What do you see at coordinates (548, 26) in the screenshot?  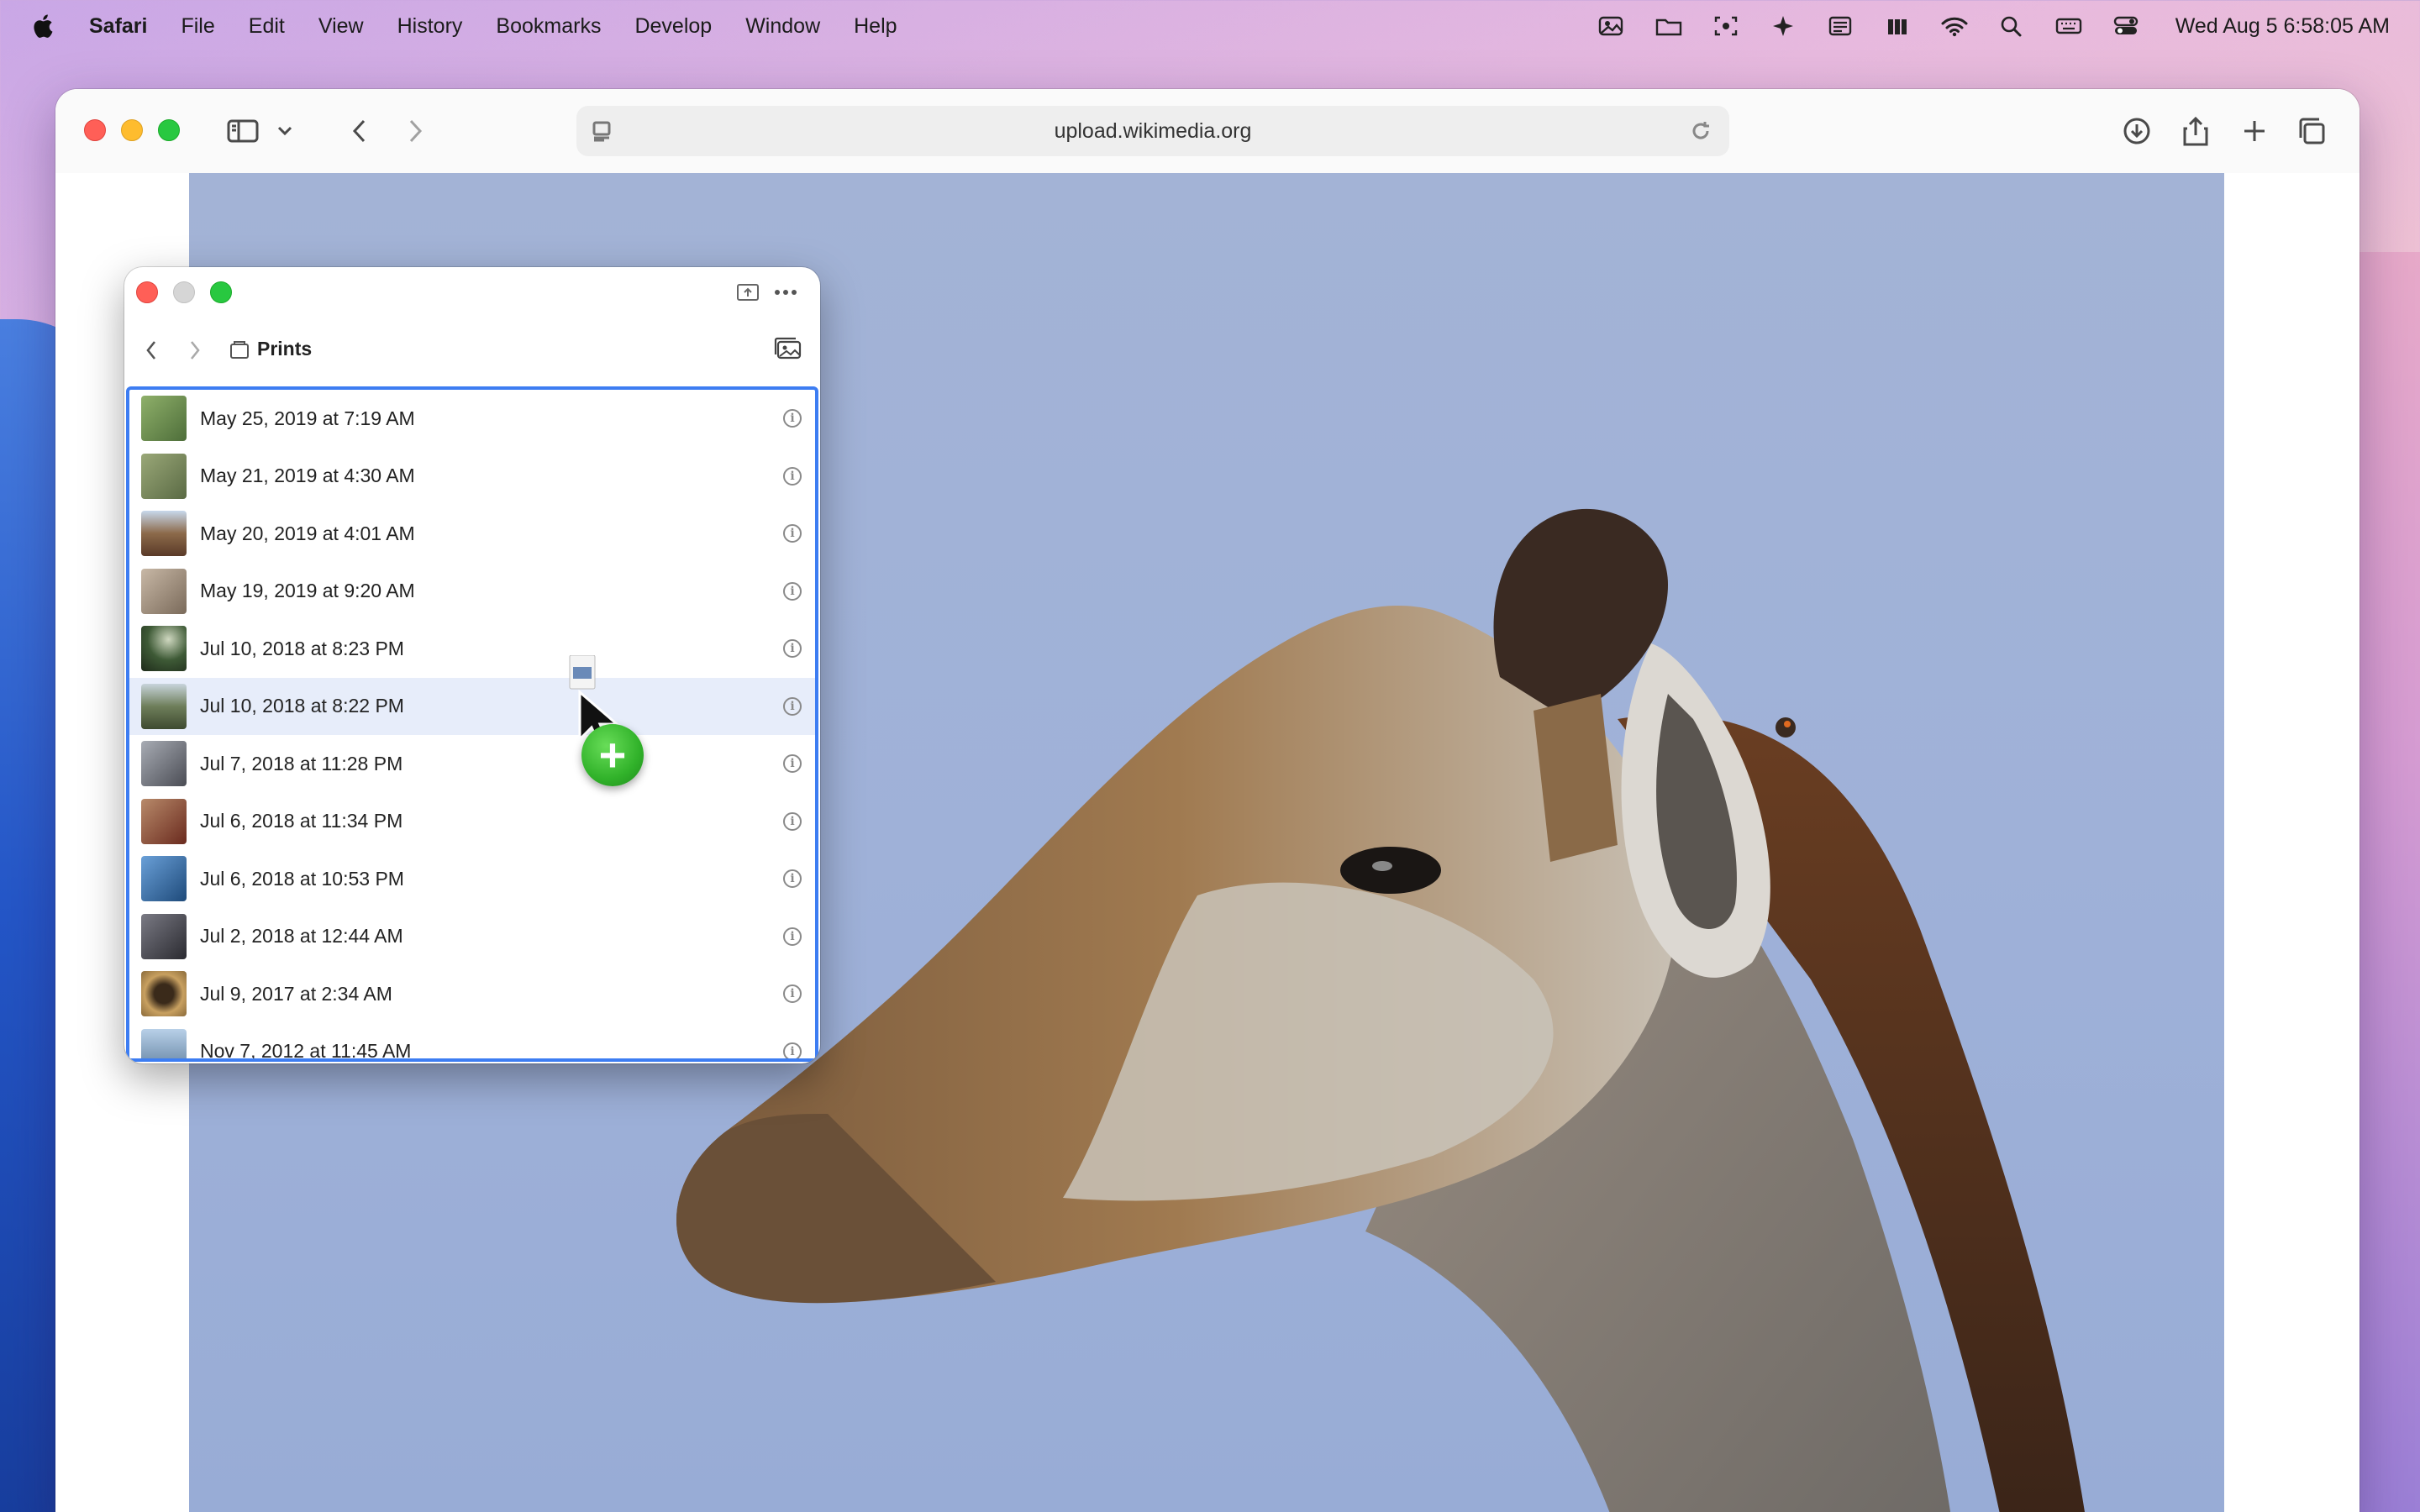 I see `menu-bookmarks: Bookmarks` at bounding box center [548, 26].